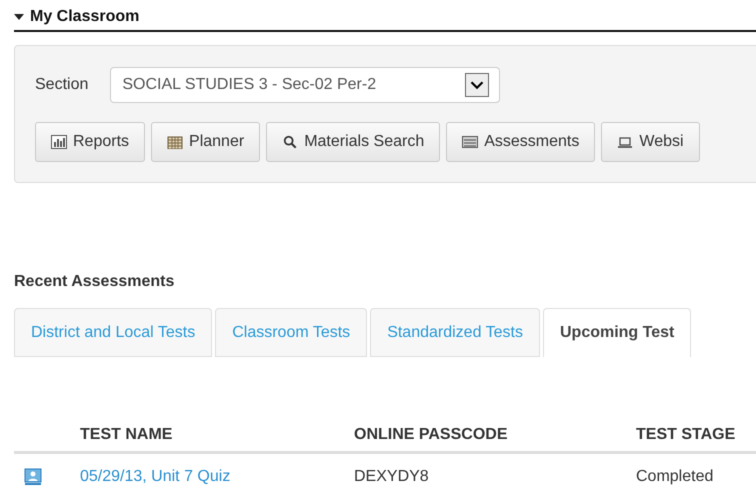  What do you see at coordinates (686, 435) in the screenshot?
I see `column-header: TEST STAGE` at bounding box center [686, 435].